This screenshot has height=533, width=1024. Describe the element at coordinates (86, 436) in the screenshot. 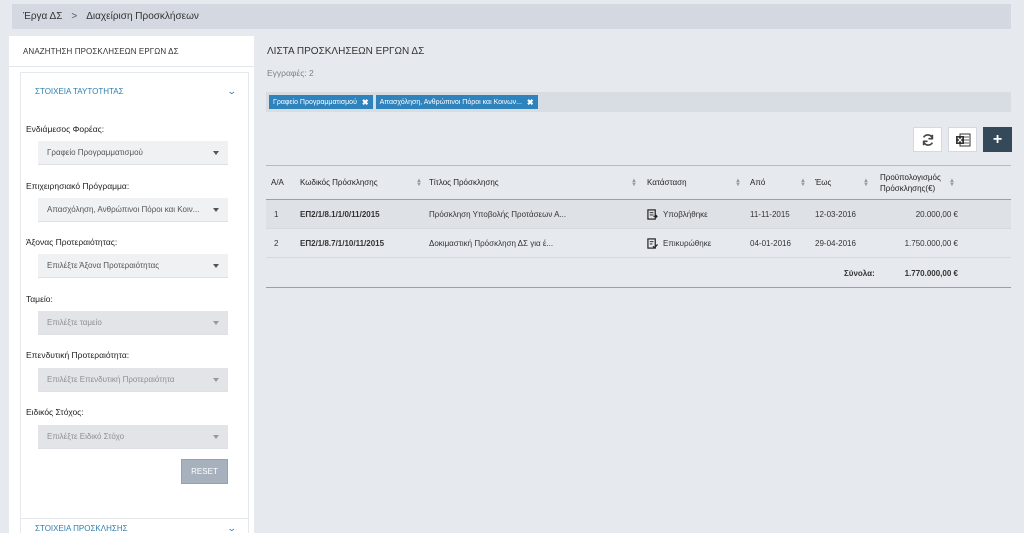

I see `select-value: Επιλέξτε Ειδικό Στόχο` at that location.